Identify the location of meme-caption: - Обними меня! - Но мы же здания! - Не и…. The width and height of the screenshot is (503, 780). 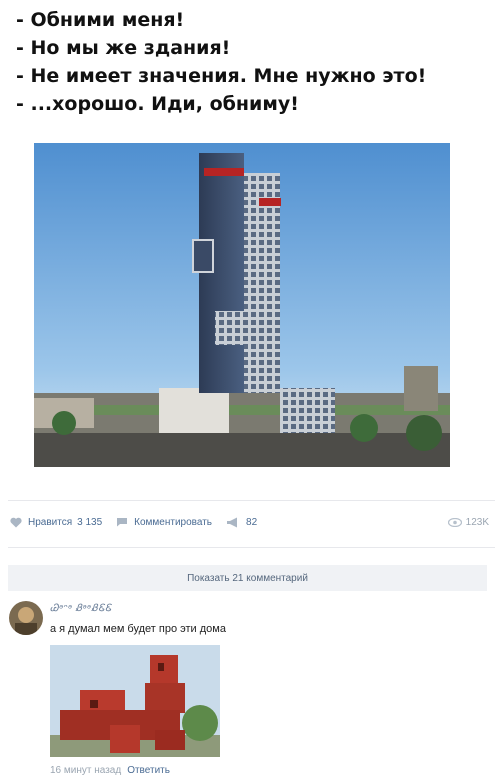
(255, 62).